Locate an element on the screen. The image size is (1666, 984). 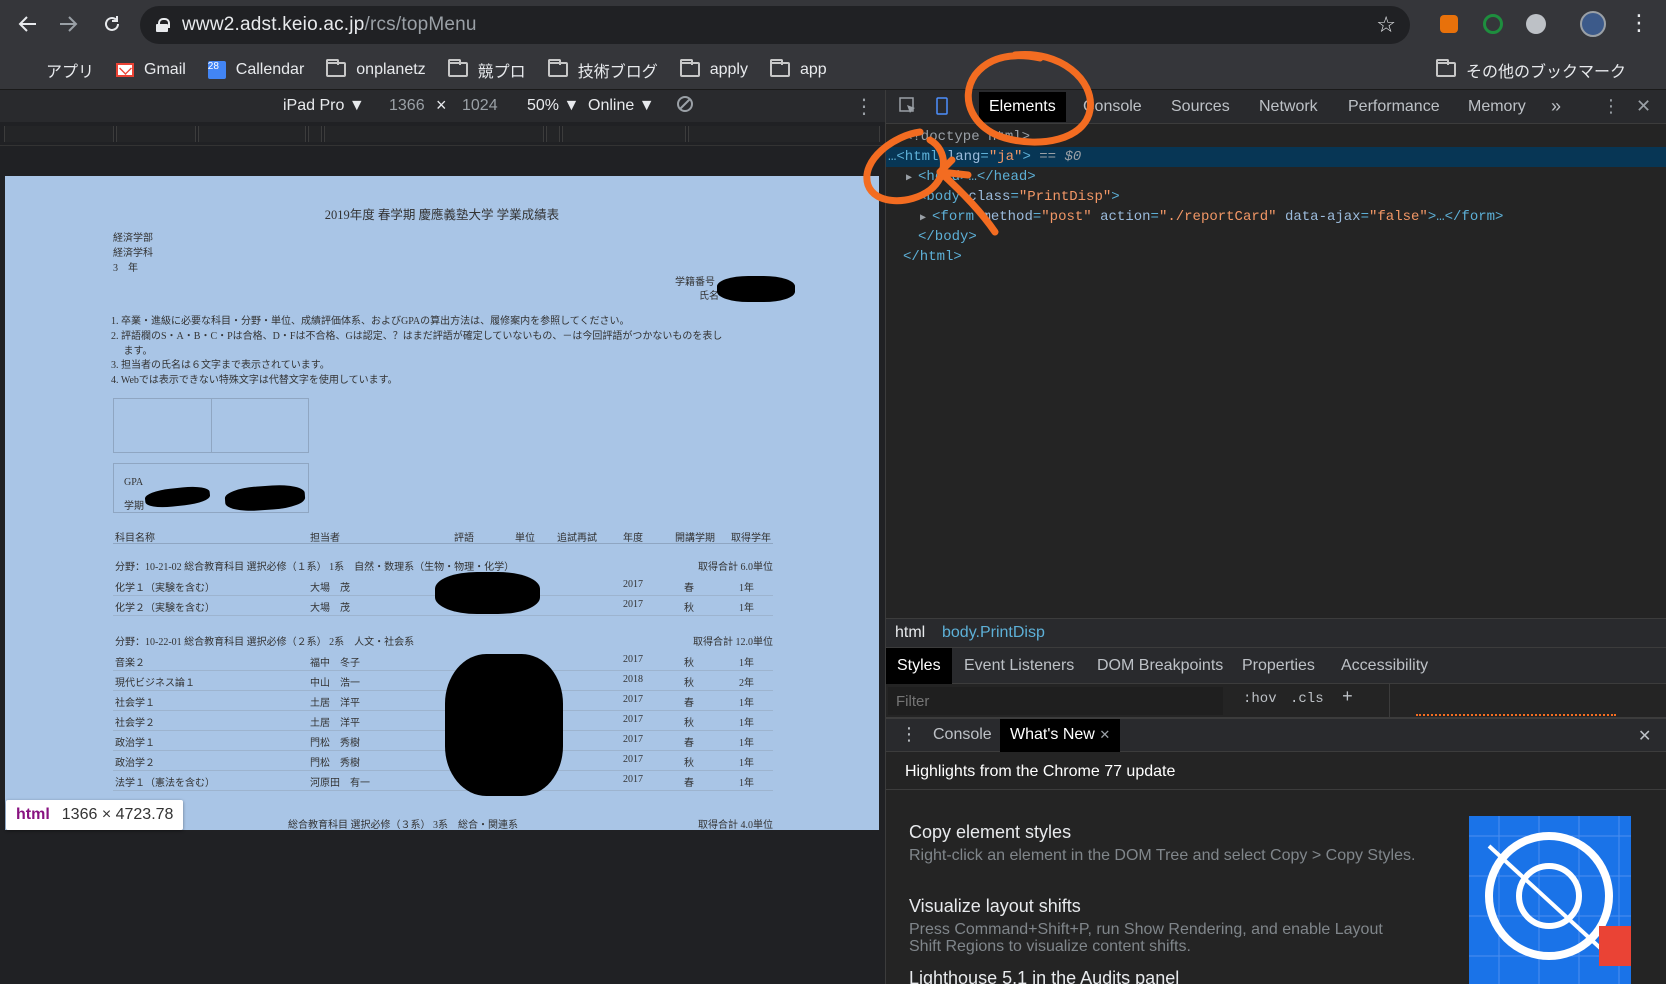
zoom-select: 50% ▼ is located at coordinates (553, 106).